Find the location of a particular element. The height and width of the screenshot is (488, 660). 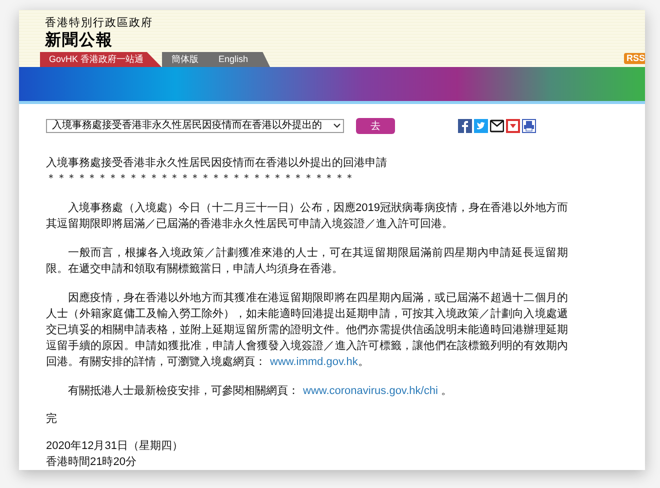

facebook-icon is located at coordinates (465, 126).